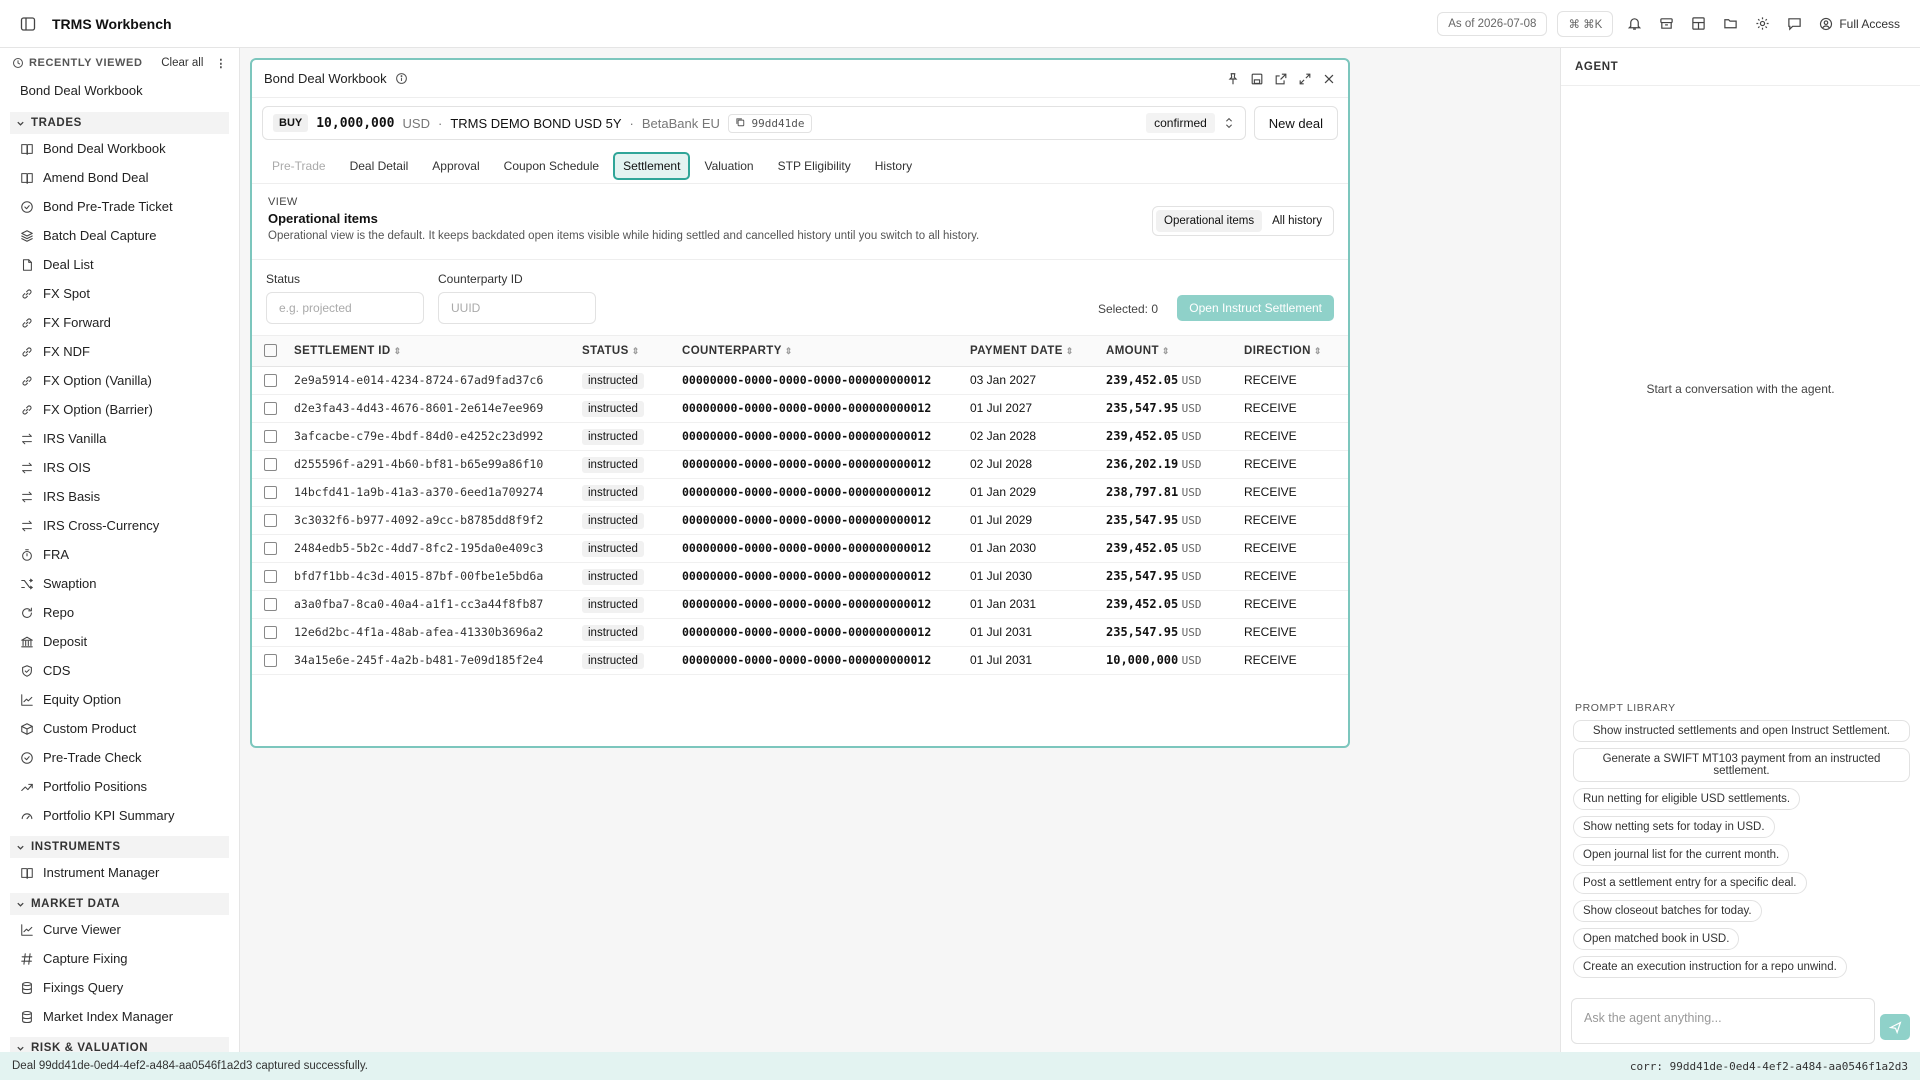  What do you see at coordinates (119, 872) in the screenshot?
I see `sidebar-item: Instrument Manager` at bounding box center [119, 872].